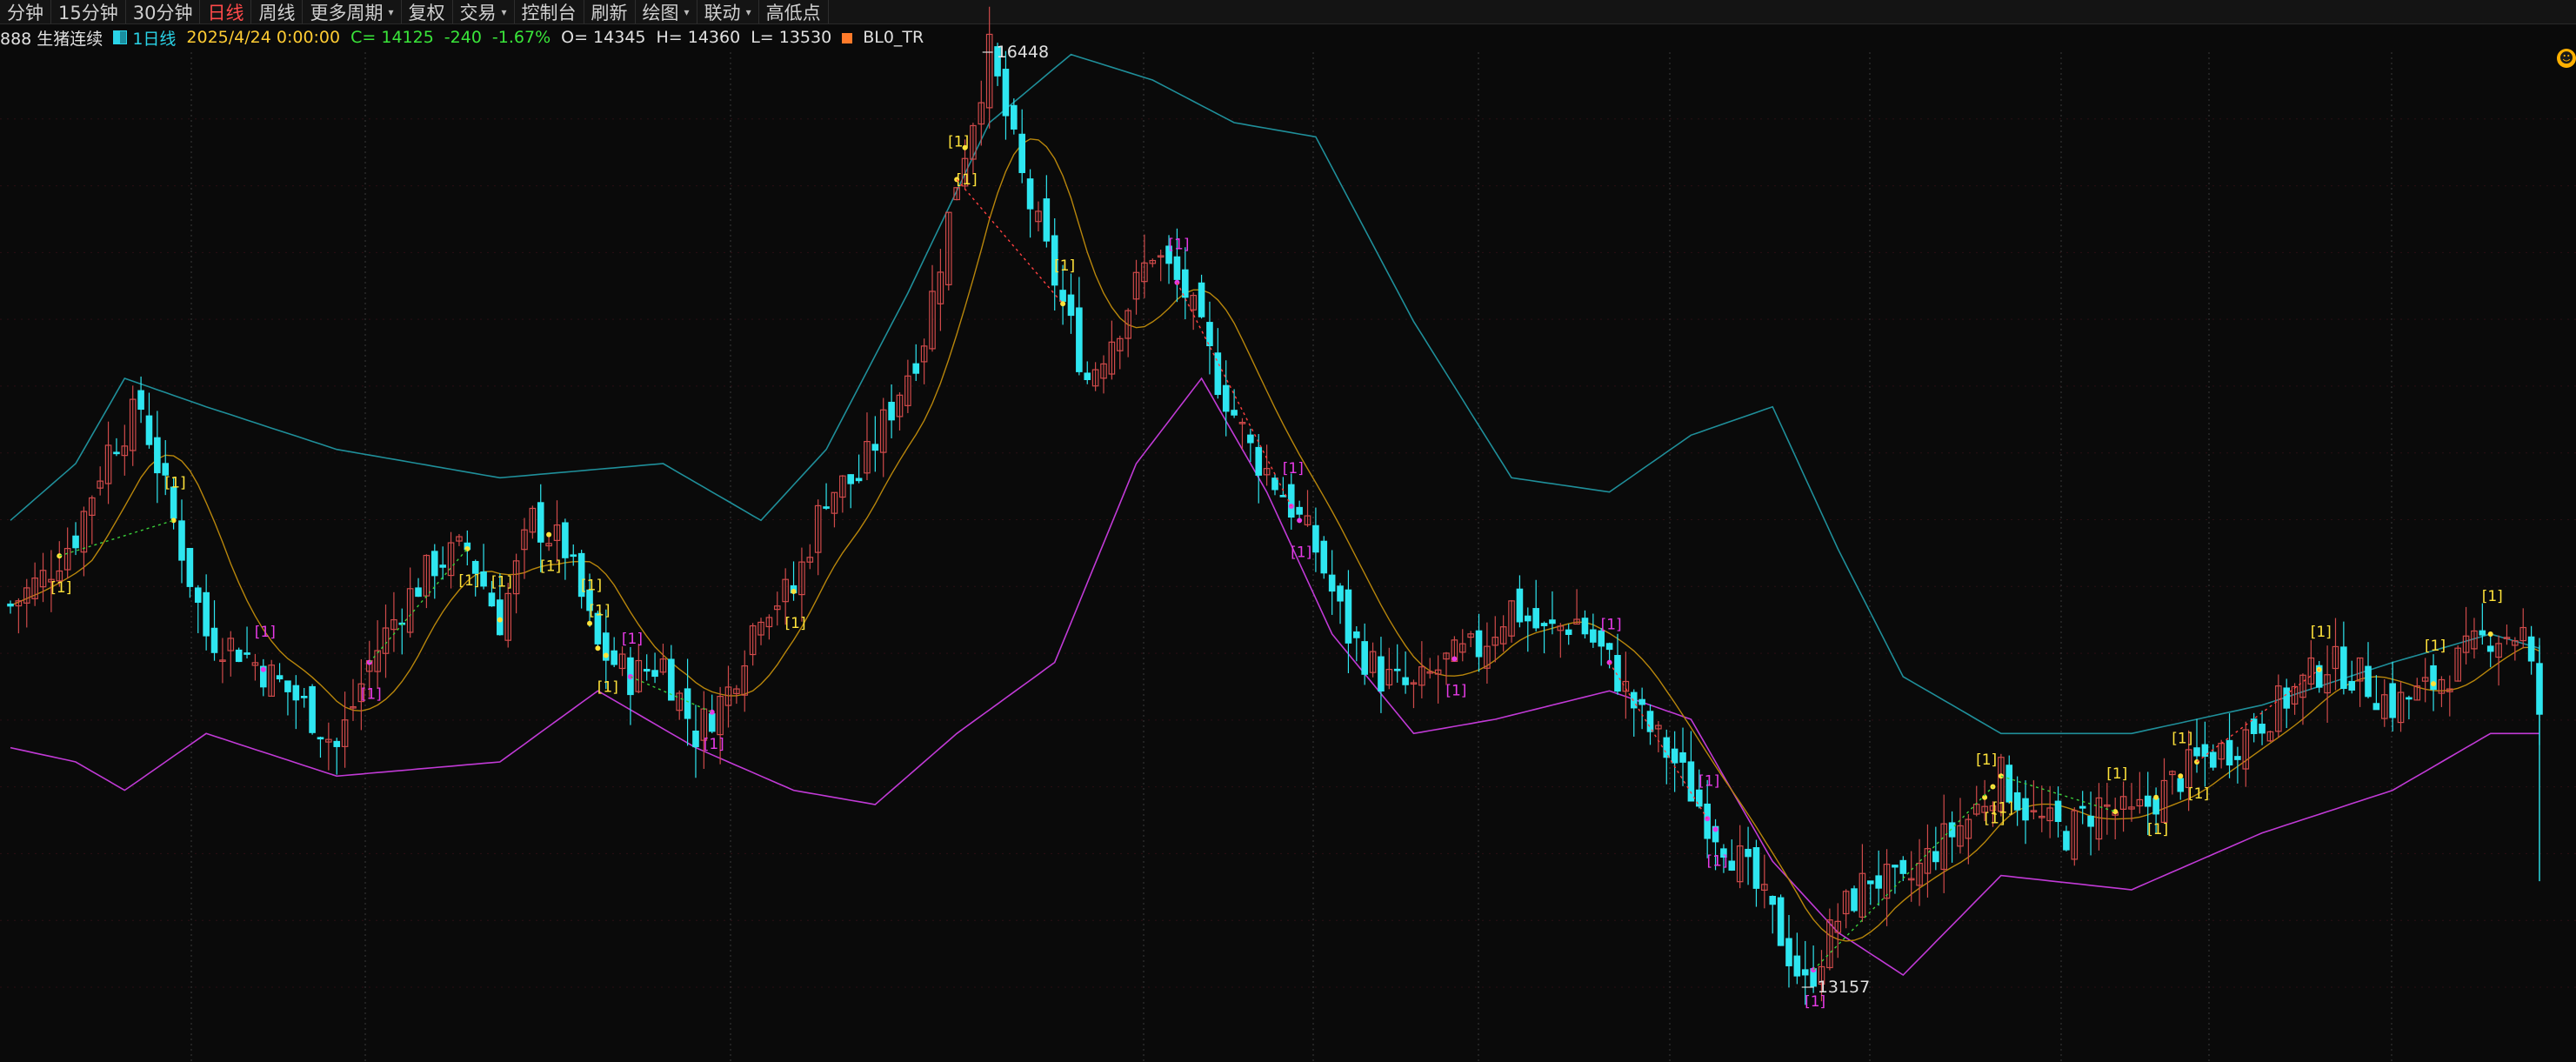 The height and width of the screenshot is (1062, 2576). What do you see at coordinates (2566, 58) in the screenshot?
I see `smiley-icon: ☻` at bounding box center [2566, 58].